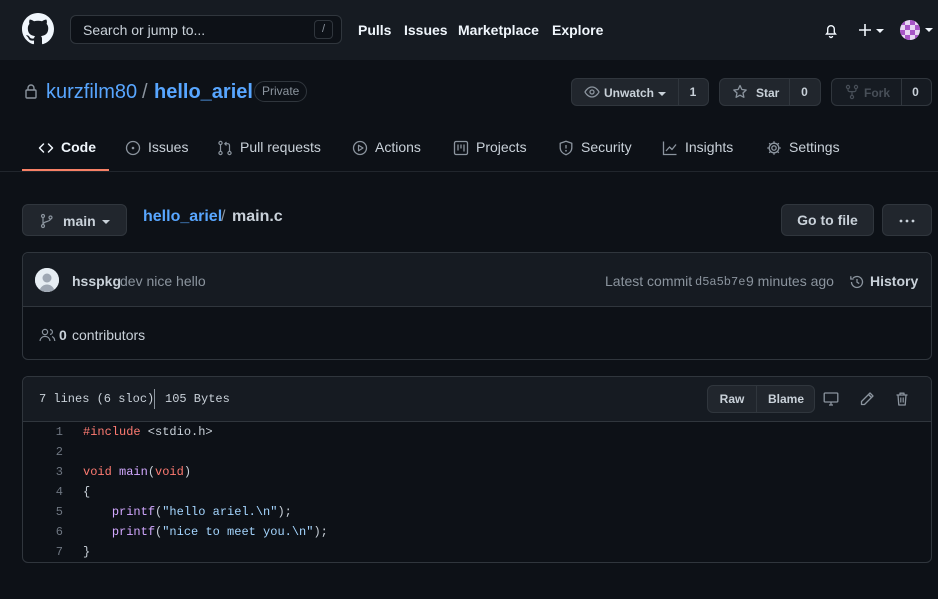  Describe the element at coordinates (592, 92) in the screenshot. I see `eye-icon` at that location.